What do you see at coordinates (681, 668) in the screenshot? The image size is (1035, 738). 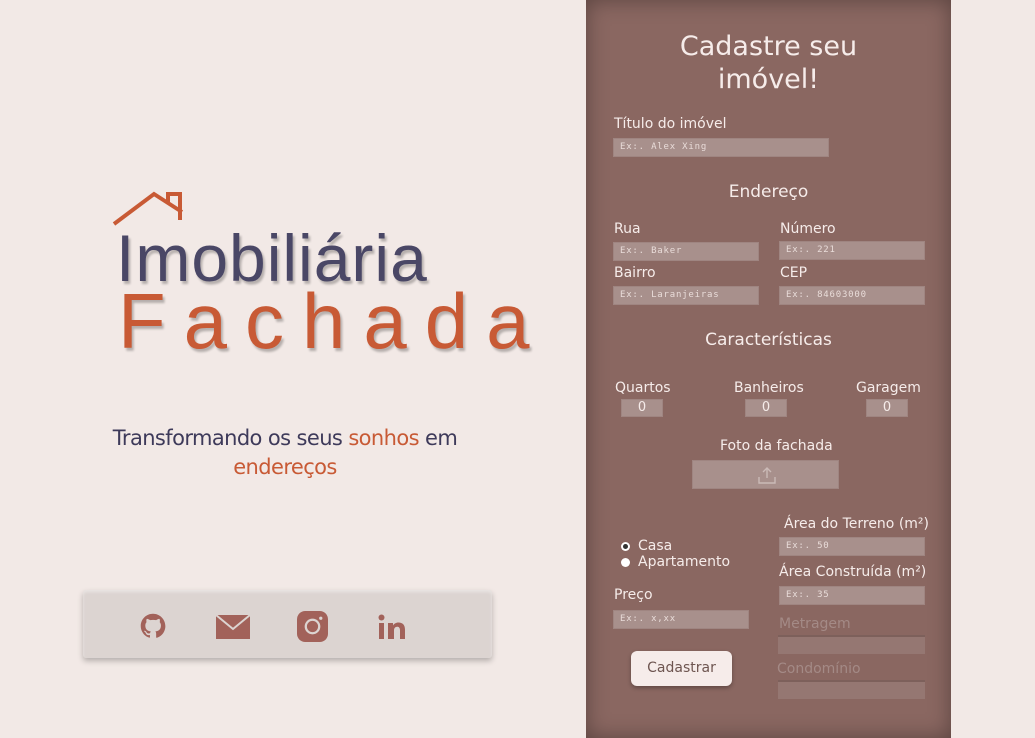 I see `submit-button: Cadastrar` at bounding box center [681, 668].